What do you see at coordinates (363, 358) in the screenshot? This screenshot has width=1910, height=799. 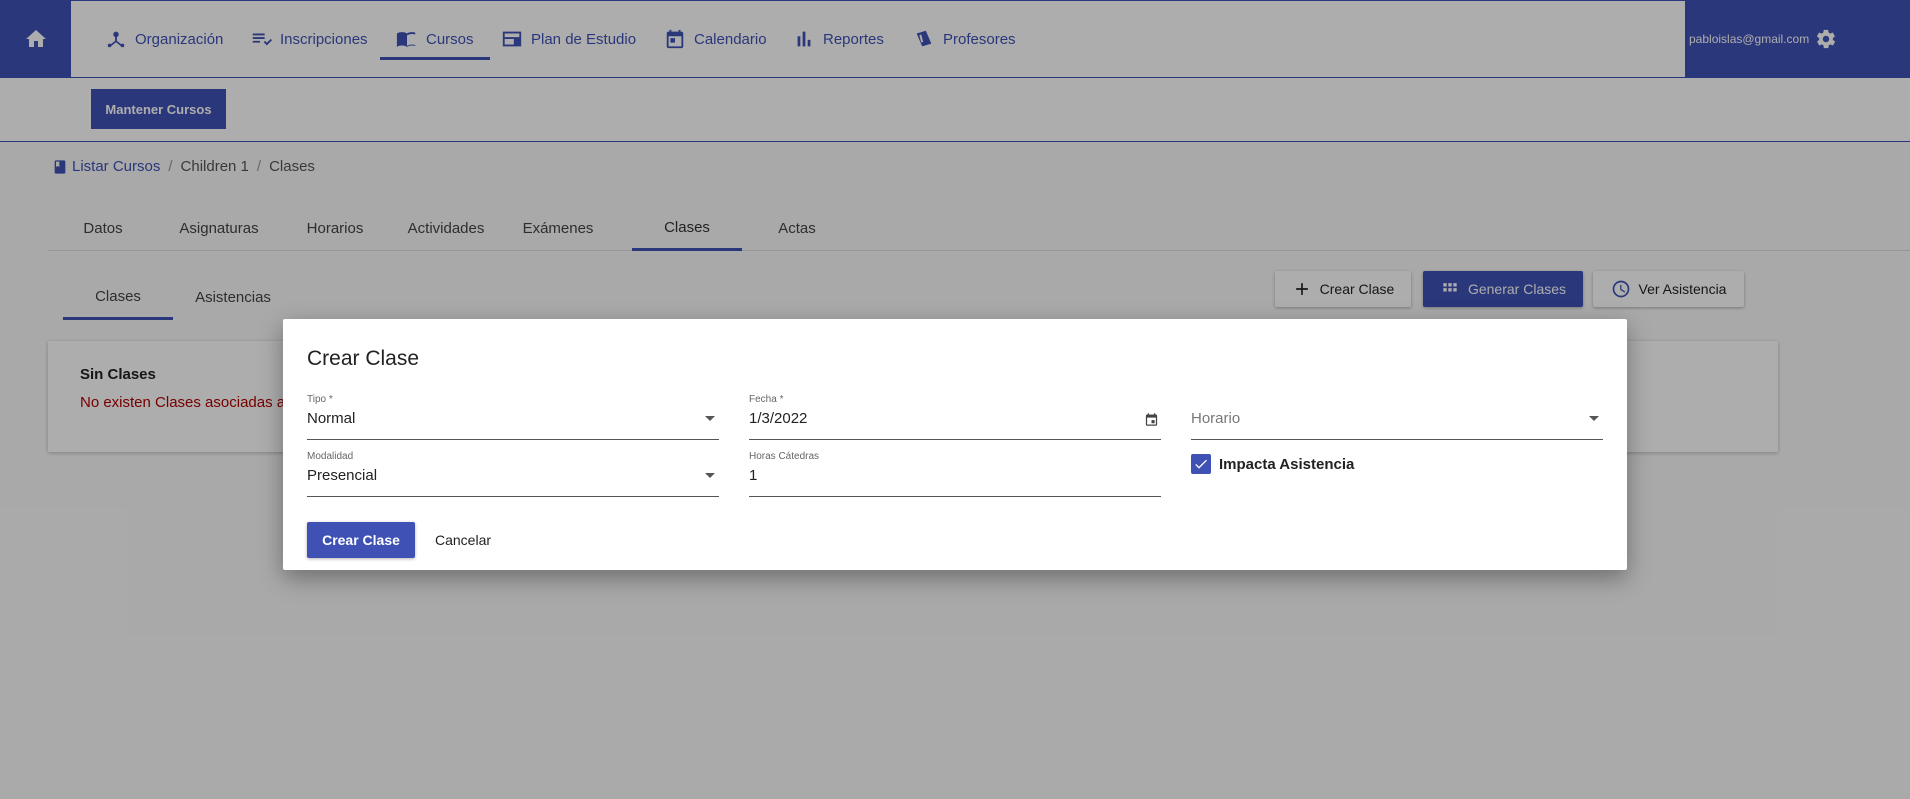 I see `dialog-title: Crear Clase` at bounding box center [363, 358].